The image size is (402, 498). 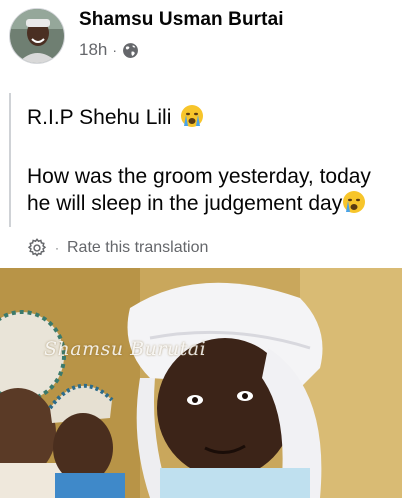 What do you see at coordinates (214, 203) in the screenshot?
I see `post-text-line: he will sleep in the judgement day` at bounding box center [214, 203].